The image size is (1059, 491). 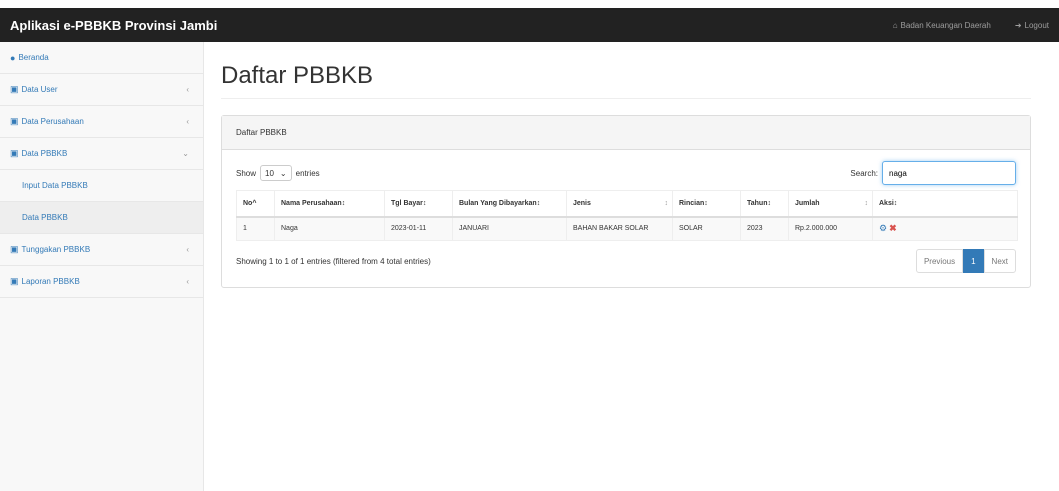 What do you see at coordinates (307, 173) in the screenshot?
I see `entries-label: entries` at bounding box center [307, 173].